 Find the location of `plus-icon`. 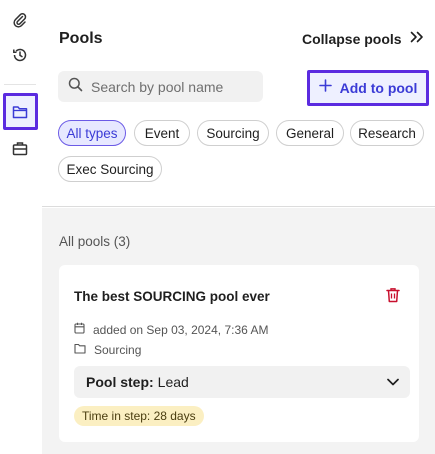

plus-icon is located at coordinates (325, 88).